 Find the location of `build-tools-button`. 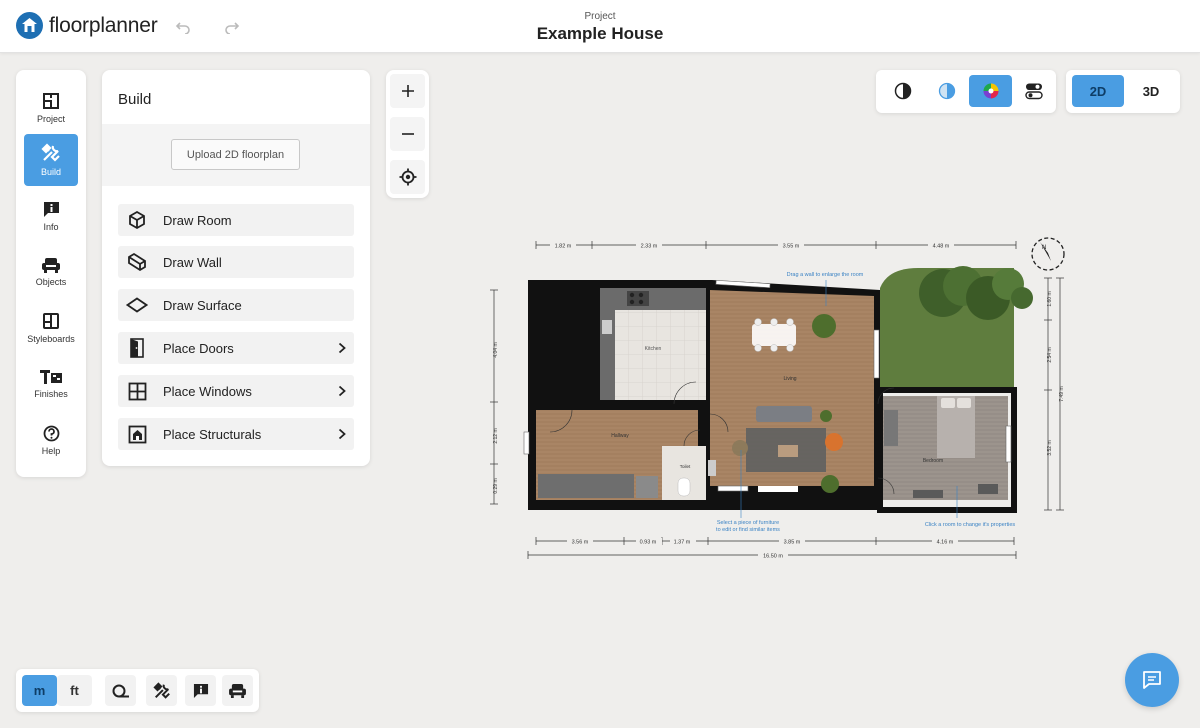

build-tools-button is located at coordinates (161, 690).